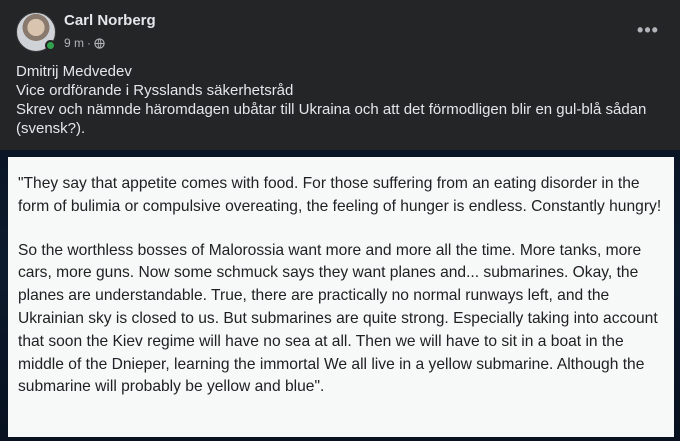 This screenshot has height=441, width=680. What do you see at coordinates (74, 43) in the screenshot?
I see `post-timestamp: 9 m` at bounding box center [74, 43].